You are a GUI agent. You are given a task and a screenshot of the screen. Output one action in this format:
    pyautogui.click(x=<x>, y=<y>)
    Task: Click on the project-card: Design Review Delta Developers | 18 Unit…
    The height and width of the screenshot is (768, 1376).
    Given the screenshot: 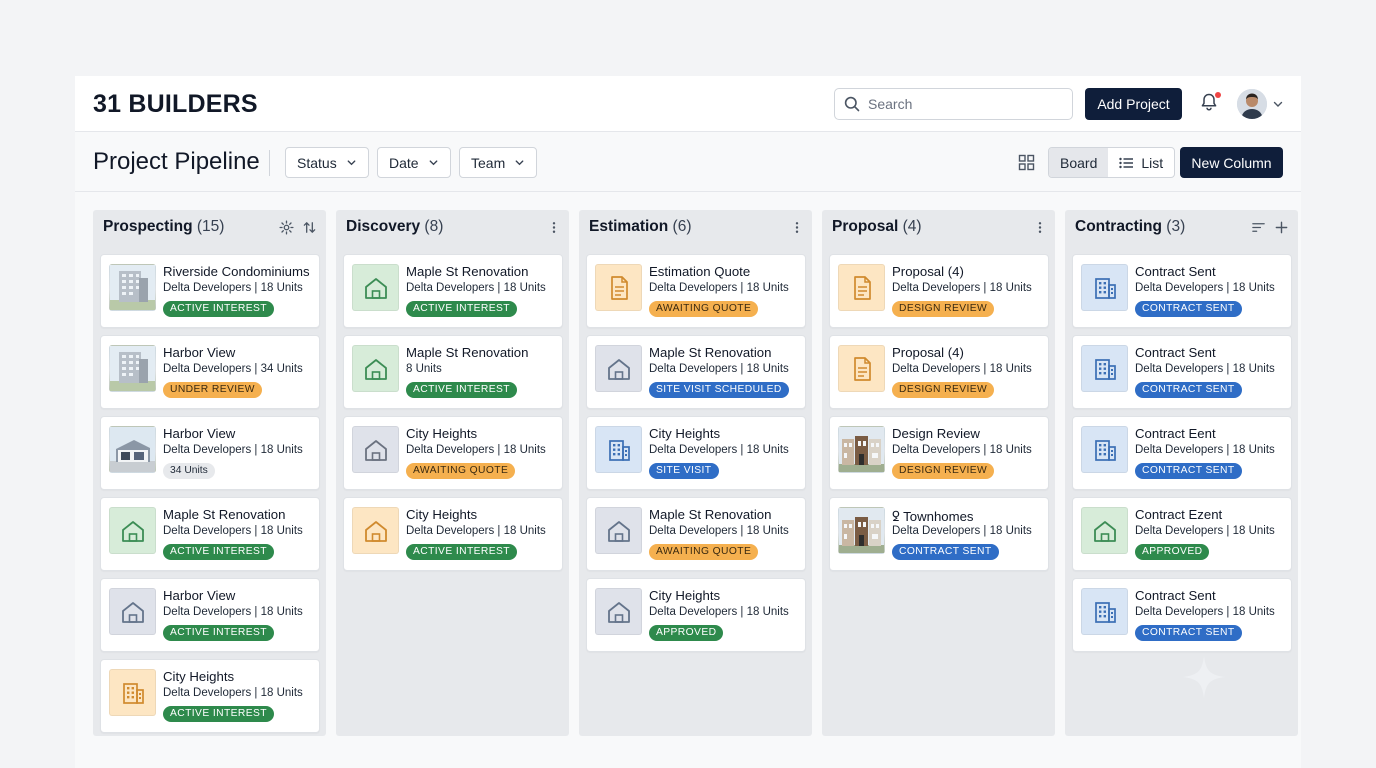 What is the action you would take?
    pyautogui.click(x=939, y=453)
    